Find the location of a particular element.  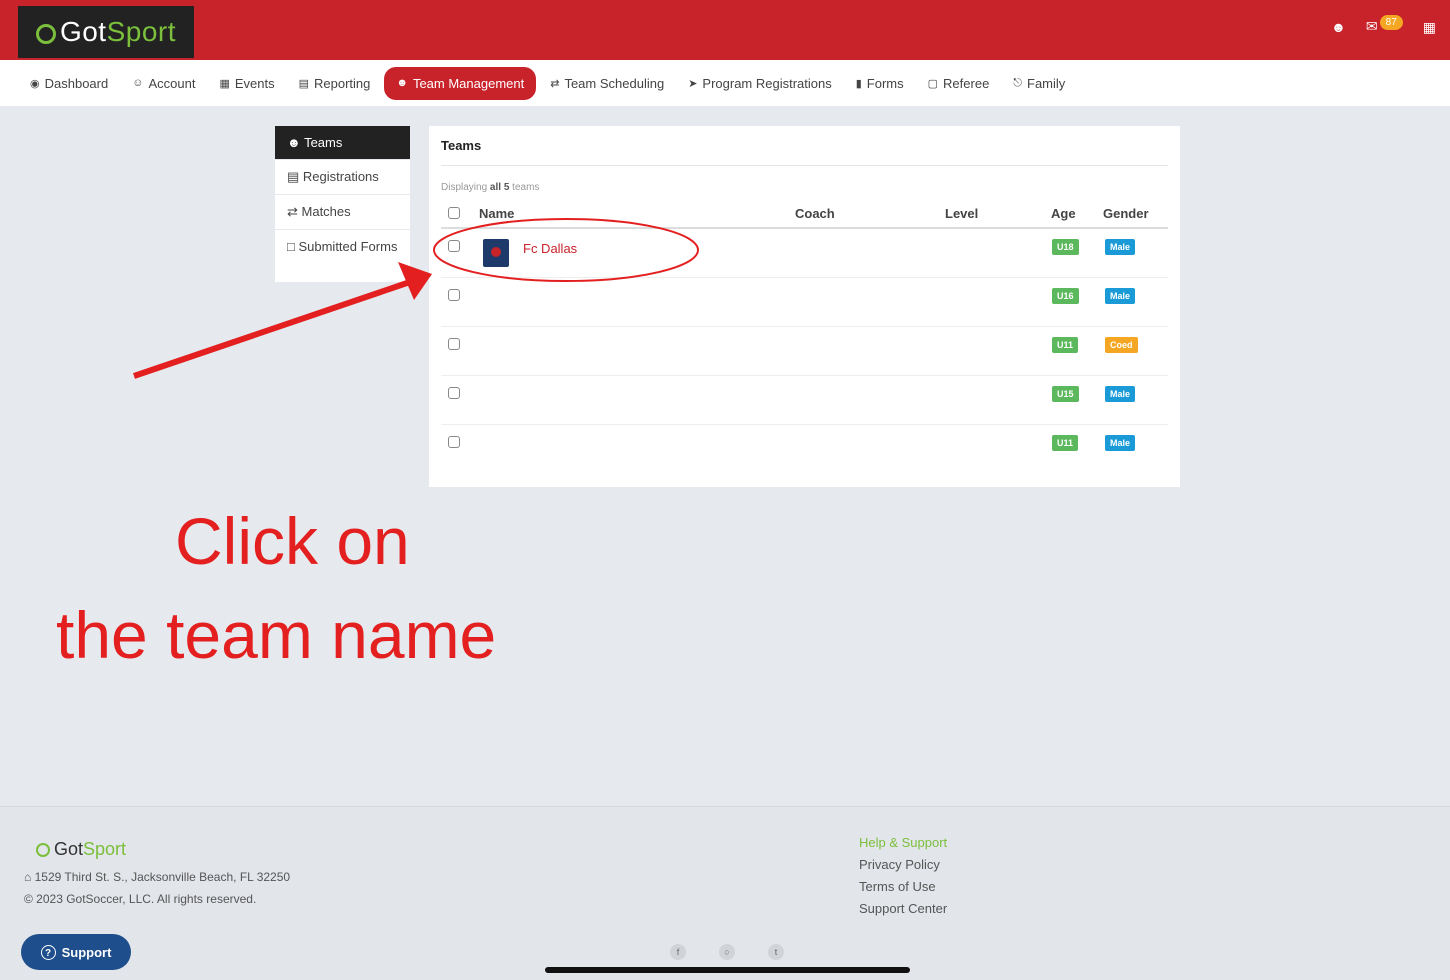

messages-button: ✉ 87 is located at coordinates (1384, 25).